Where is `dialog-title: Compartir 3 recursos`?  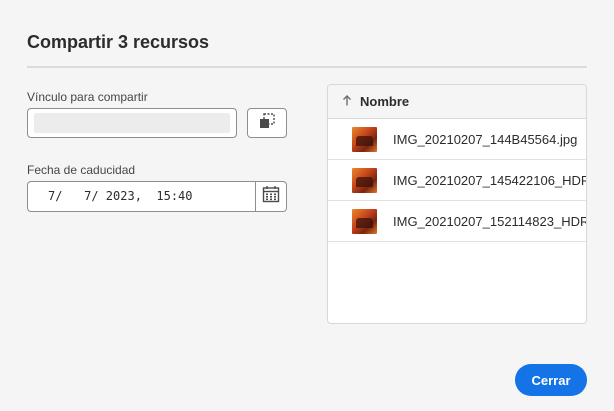
dialog-title: Compartir 3 recursos is located at coordinates (118, 42).